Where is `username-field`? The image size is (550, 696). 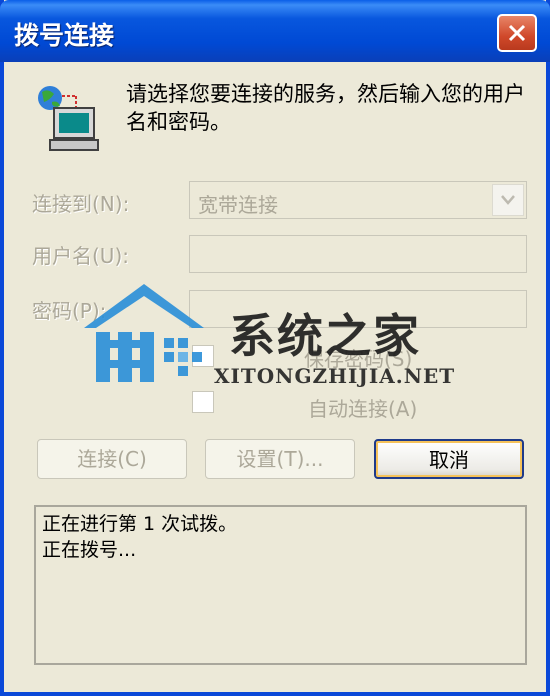 username-field is located at coordinates (358, 254).